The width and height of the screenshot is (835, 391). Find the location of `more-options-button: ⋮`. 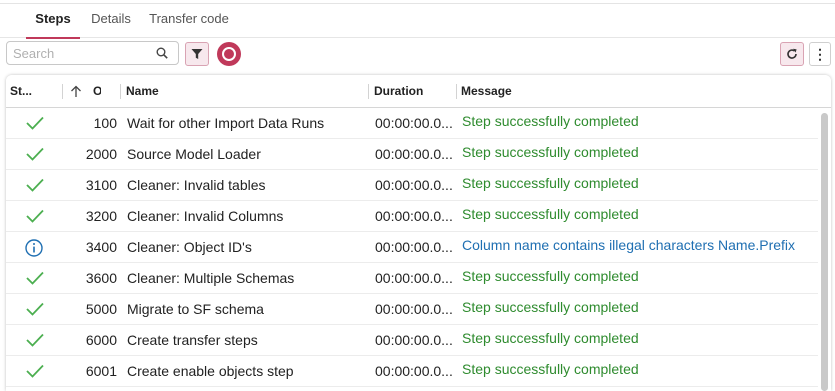

more-options-button: ⋮ is located at coordinates (820, 54).